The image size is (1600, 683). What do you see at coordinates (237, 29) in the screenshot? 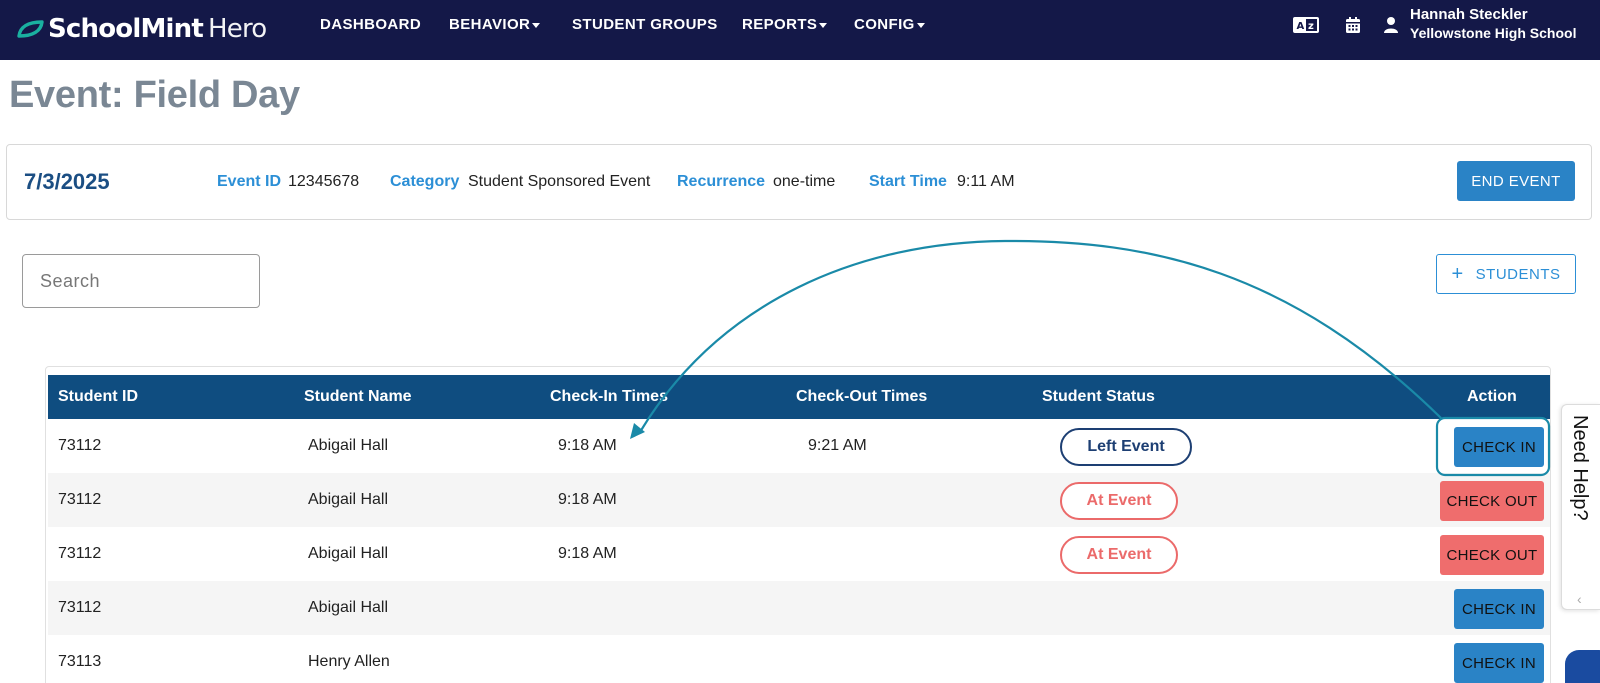
I see `brand-suffix: Hero` at bounding box center [237, 29].